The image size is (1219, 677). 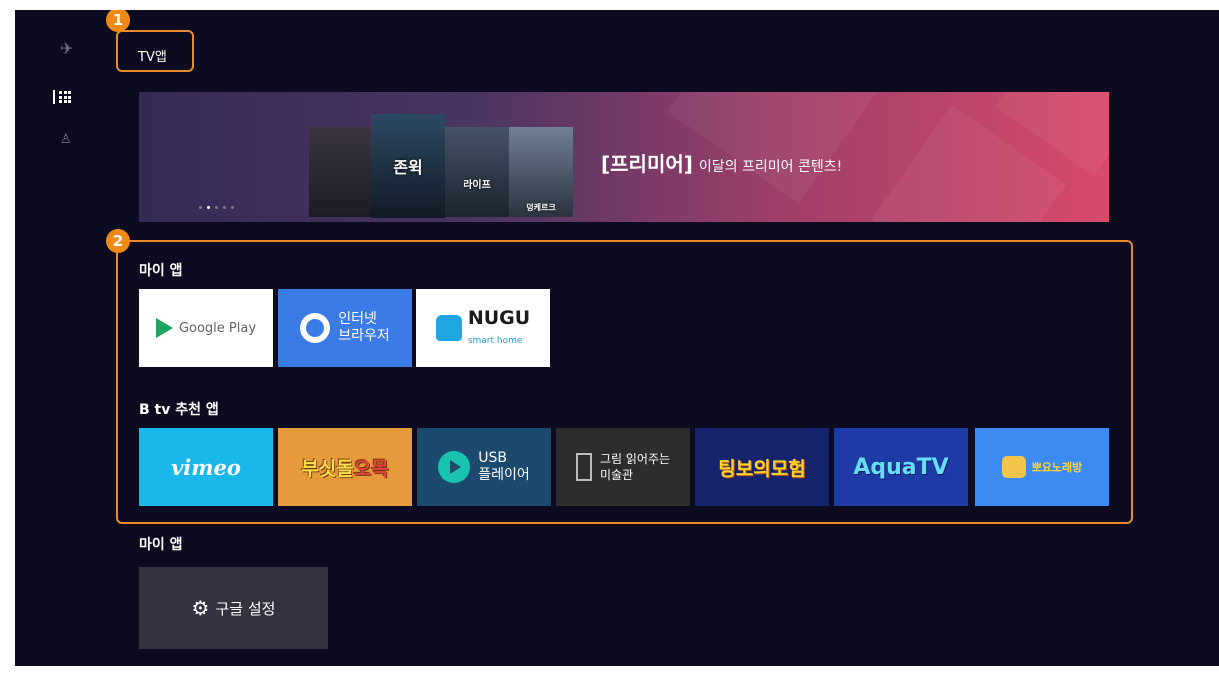 What do you see at coordinates (327, 468) in the screenshot?
I see `busut-label: 부싯돌` at bounding box center [327, 468].